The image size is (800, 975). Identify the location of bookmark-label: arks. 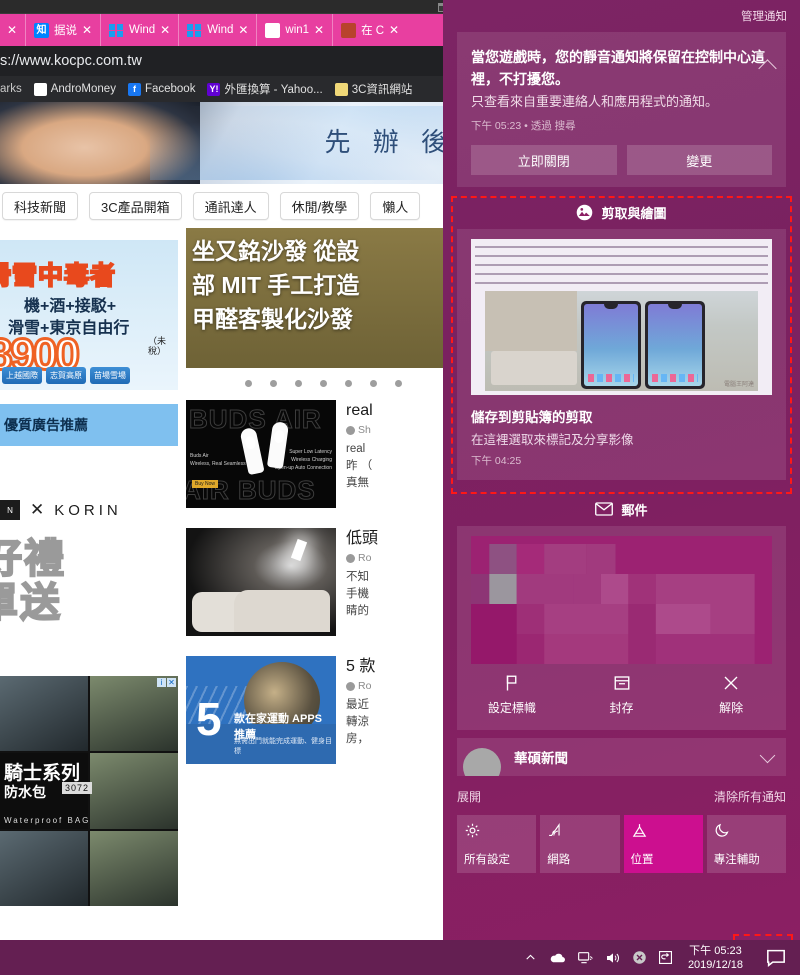
(11, 89).